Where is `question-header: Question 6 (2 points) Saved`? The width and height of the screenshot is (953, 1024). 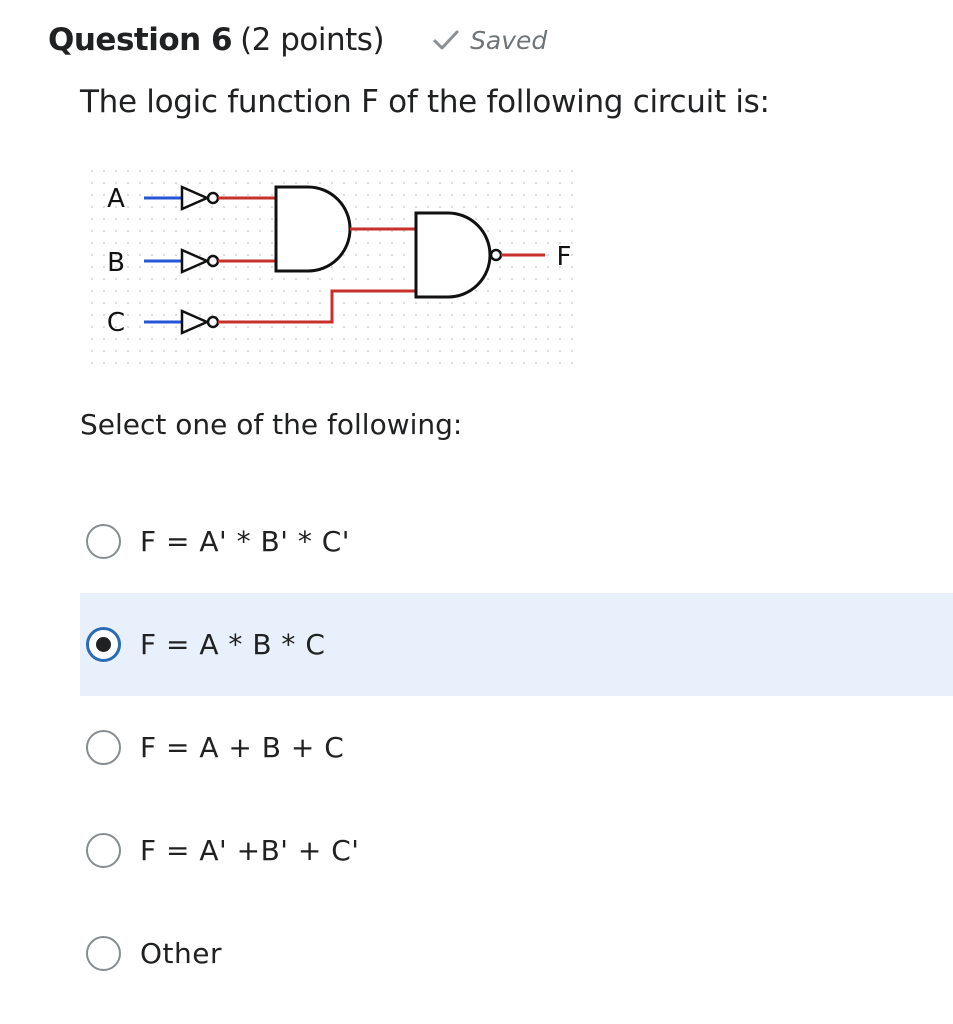
question-header: Question 6 (2 points) Saved is located at coordinates (297, 40).